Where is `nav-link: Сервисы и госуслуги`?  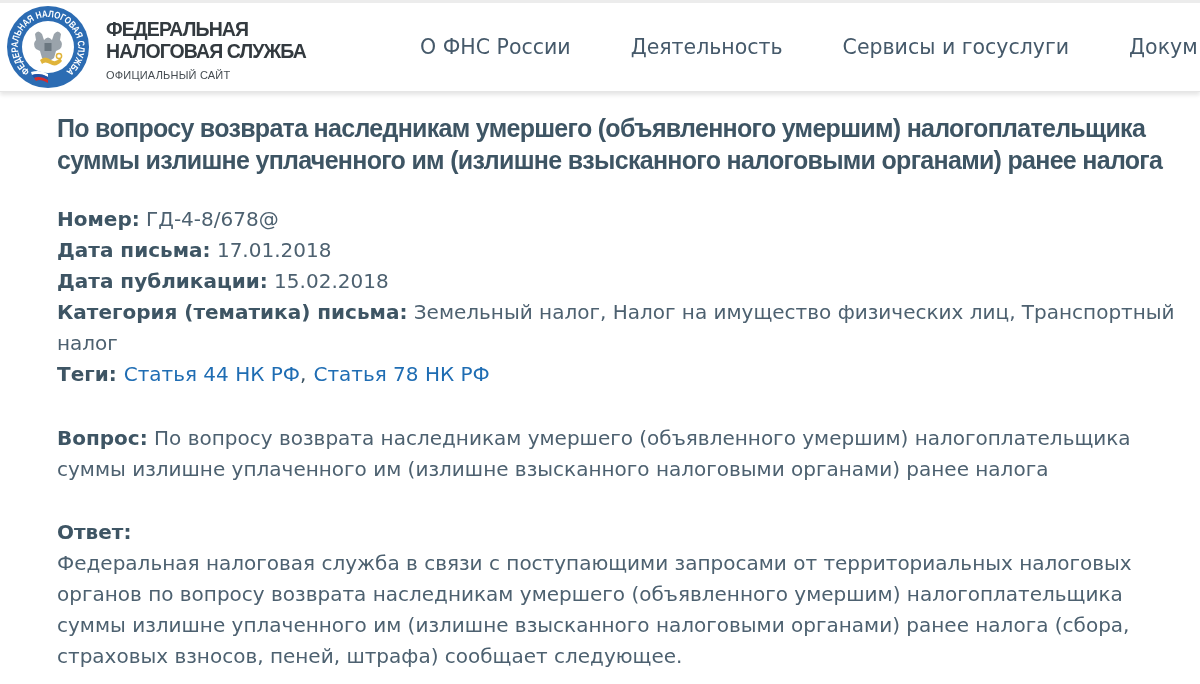 nav-link: Сервисы и госуслуги is located at coordinates (956, 47).